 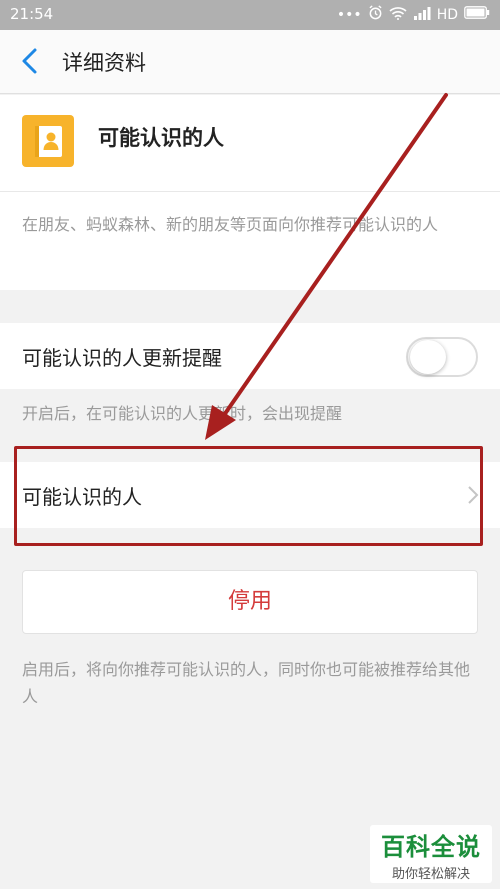 I want to click on update-reminder-toggle, so click(x=442, y=357).